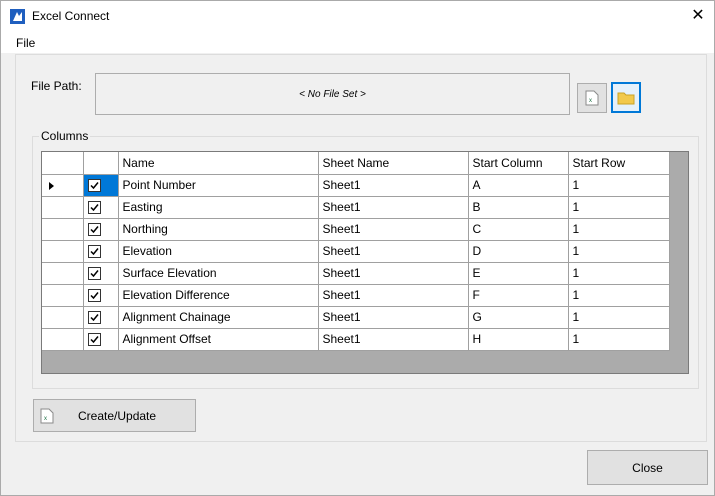  What do you see at coordinates (518, 185) in the screenshot?
I see `cell-start-column: A` at bounding box center [518, 185].